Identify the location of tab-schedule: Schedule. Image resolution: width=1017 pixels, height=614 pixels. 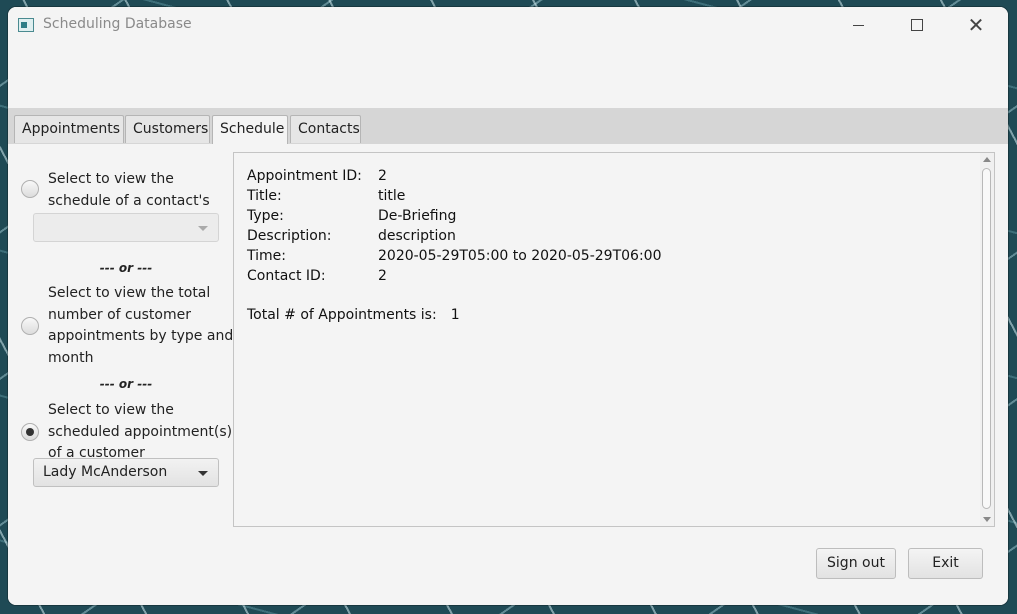
(250, 129).